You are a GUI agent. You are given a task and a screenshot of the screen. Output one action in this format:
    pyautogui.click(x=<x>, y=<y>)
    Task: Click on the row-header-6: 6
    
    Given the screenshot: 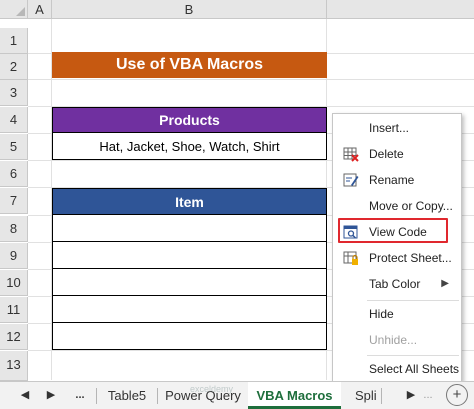 What is the action you would take?
    pyautogui.click(x=14, y=174)
    